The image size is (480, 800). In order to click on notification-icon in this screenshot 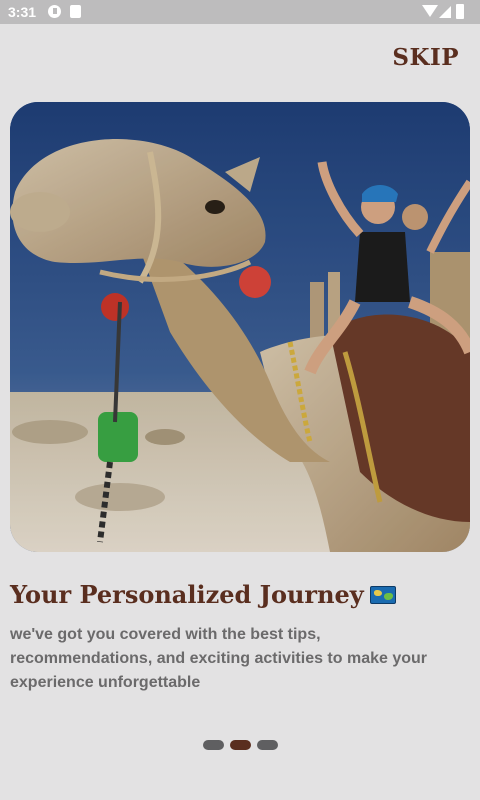, I will do `click(54, 11)`.